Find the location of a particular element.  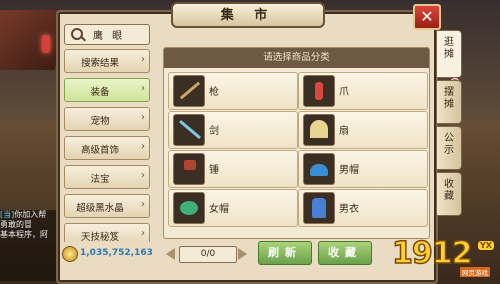

watermark-site: 网页游戏 is located at coordinates (475, 272).